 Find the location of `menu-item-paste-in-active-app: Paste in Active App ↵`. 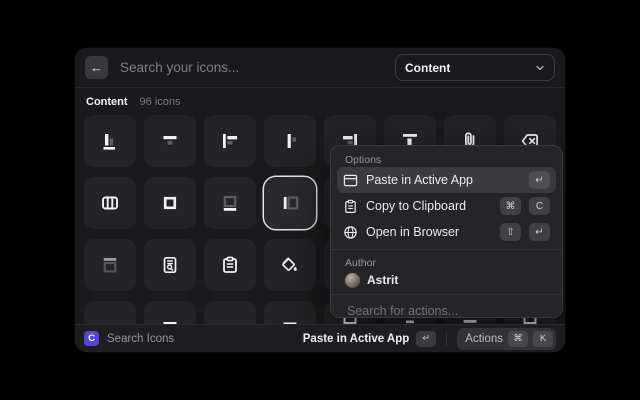

menu-item-paste-in-active-app: Paste in Active App ↵ is located at coordinates (446, 180).